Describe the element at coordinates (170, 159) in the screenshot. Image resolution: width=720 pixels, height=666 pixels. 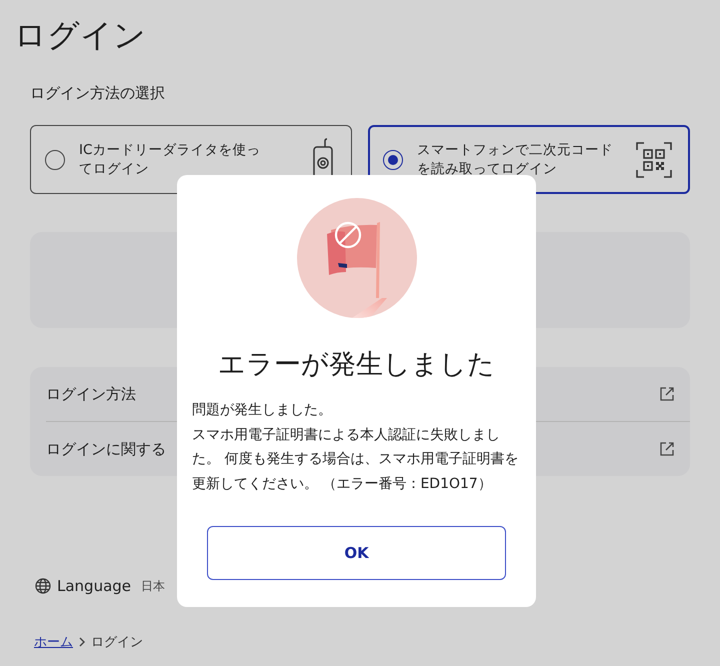
I see `option-label: ICカードリーダライタを使ってログイン` at that location.